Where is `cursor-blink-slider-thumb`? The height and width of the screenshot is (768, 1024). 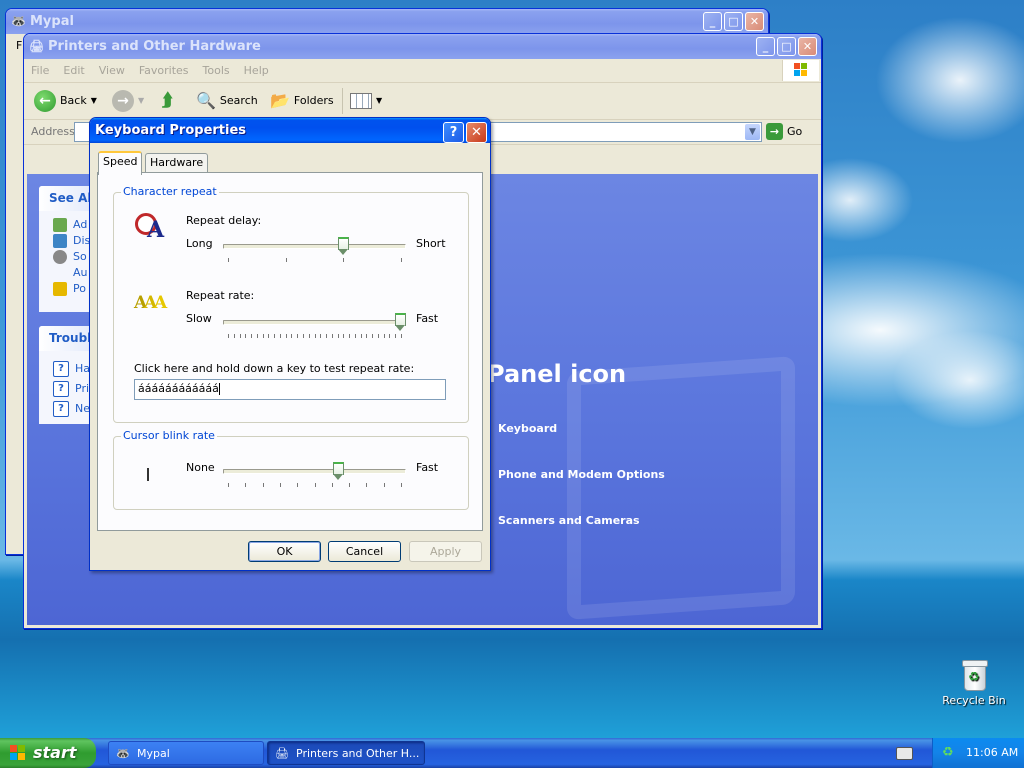 cursor-blink-slider-thumb is located at coordinates (339, 471).